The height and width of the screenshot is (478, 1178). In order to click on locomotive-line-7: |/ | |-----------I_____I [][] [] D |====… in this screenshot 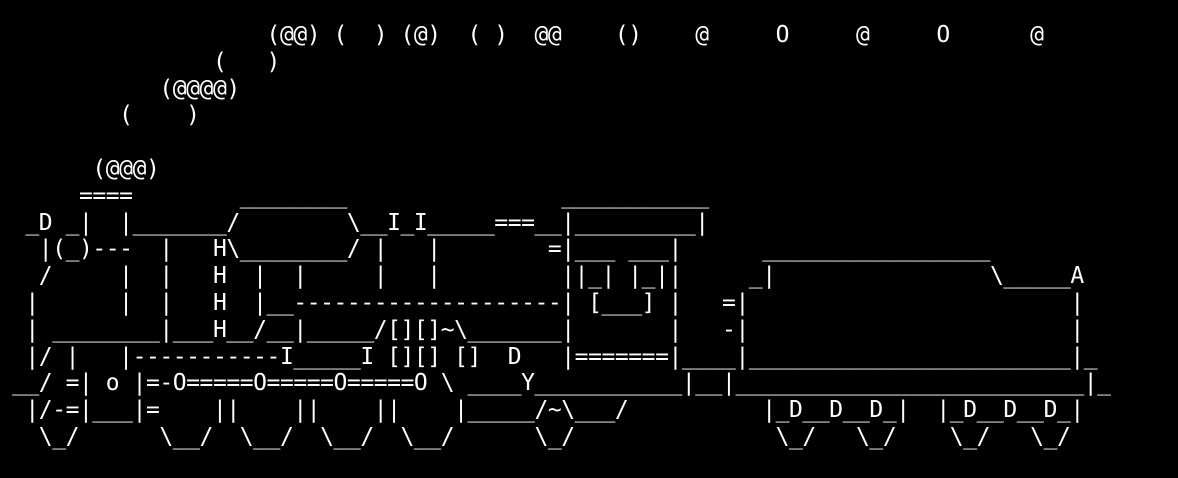, I will do `click(555, 356)`.